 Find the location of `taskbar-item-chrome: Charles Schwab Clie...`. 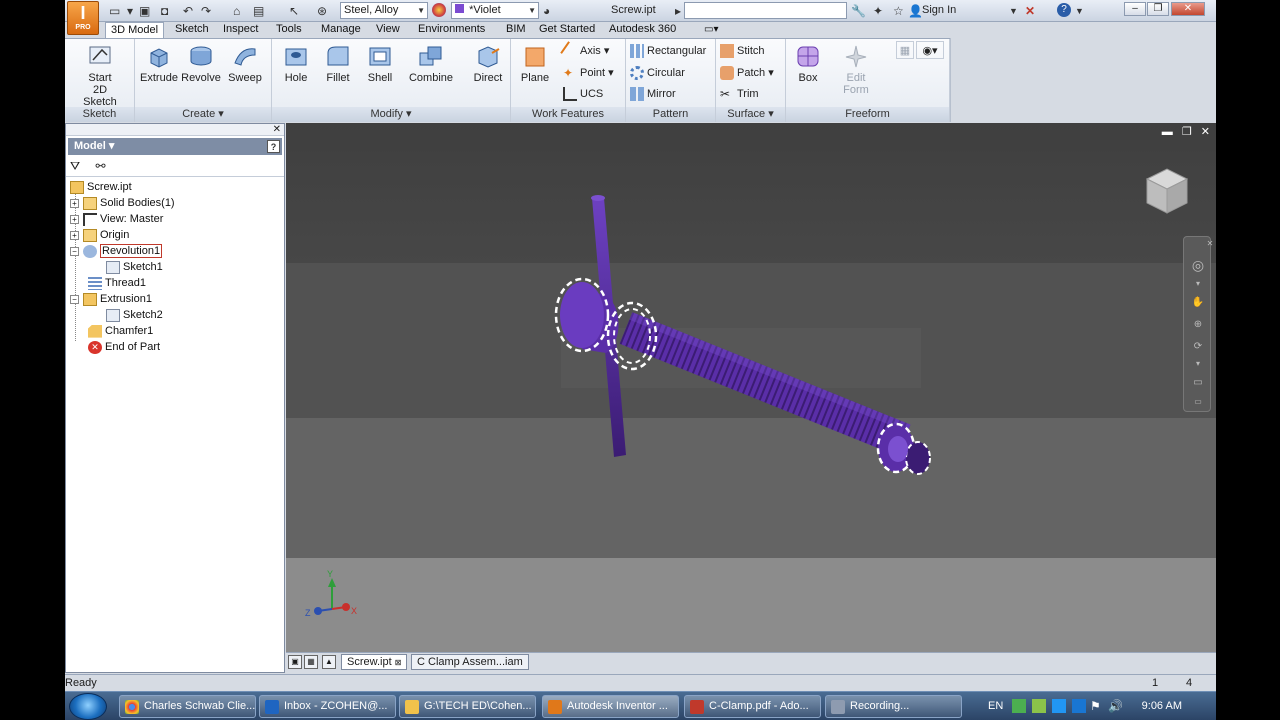

taskbar-item-chrome: Charles Schwab Clie... is located at coordinates (187, 706).